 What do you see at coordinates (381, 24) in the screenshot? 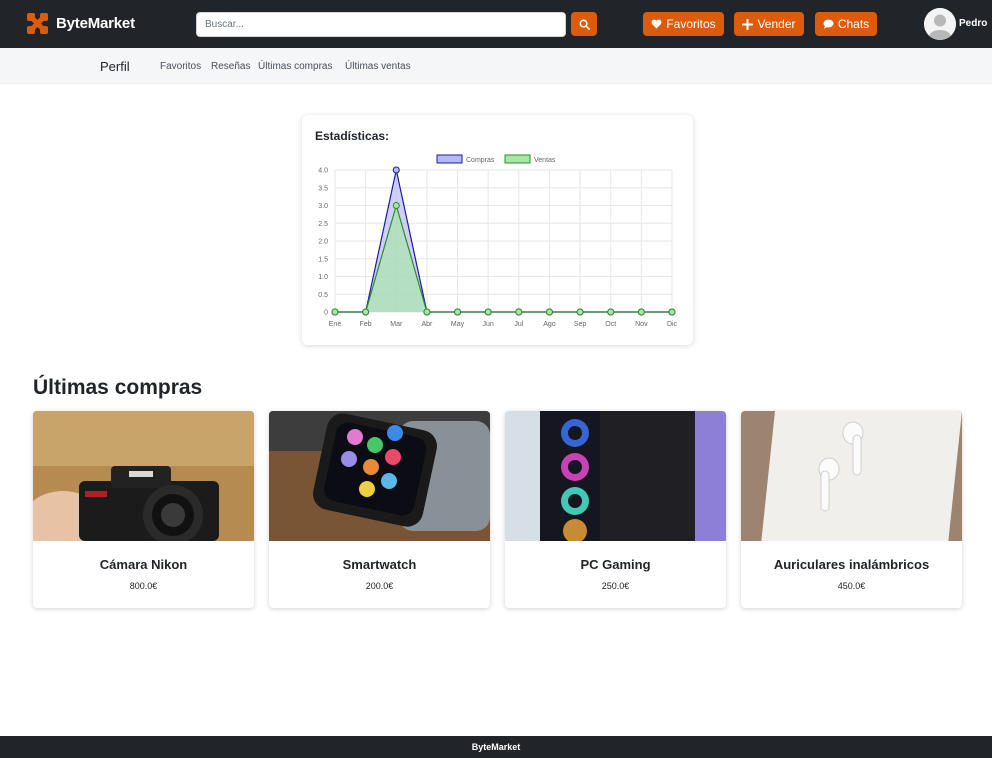
I see `search-input` at bounding box center [381, 24].